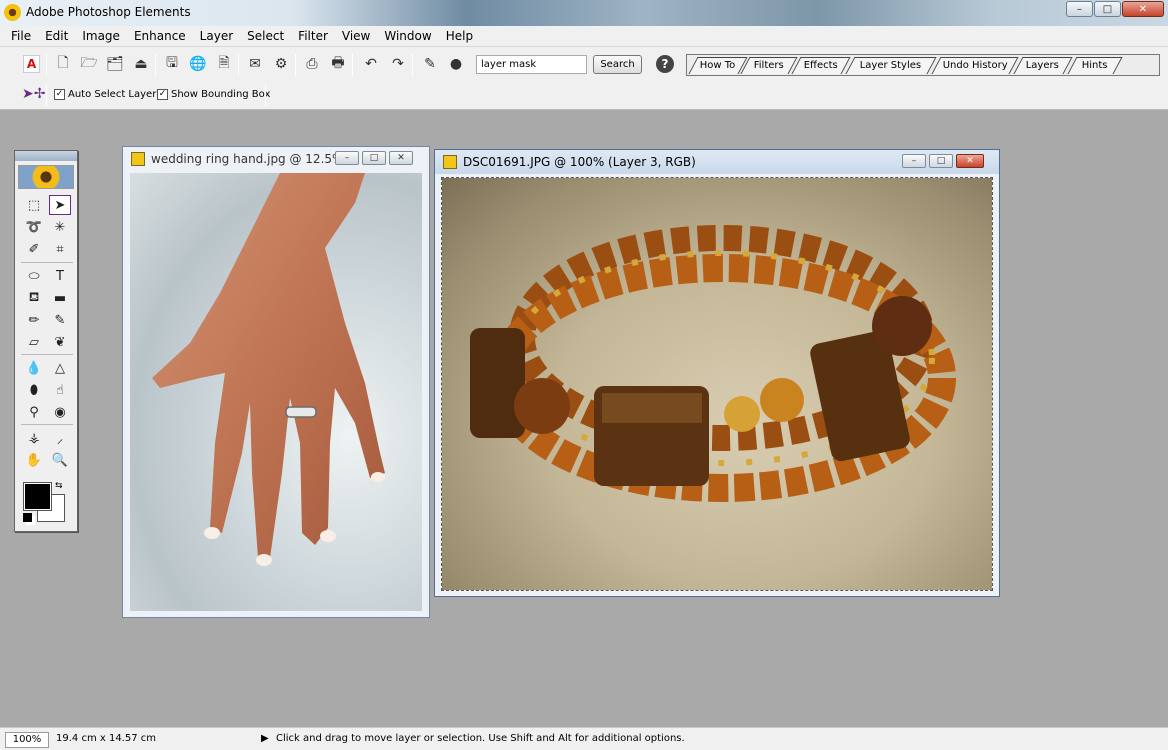 The height and width of the screenshot is (750, 1168). I want to click on maximize-button: □, so click(1107, 9).